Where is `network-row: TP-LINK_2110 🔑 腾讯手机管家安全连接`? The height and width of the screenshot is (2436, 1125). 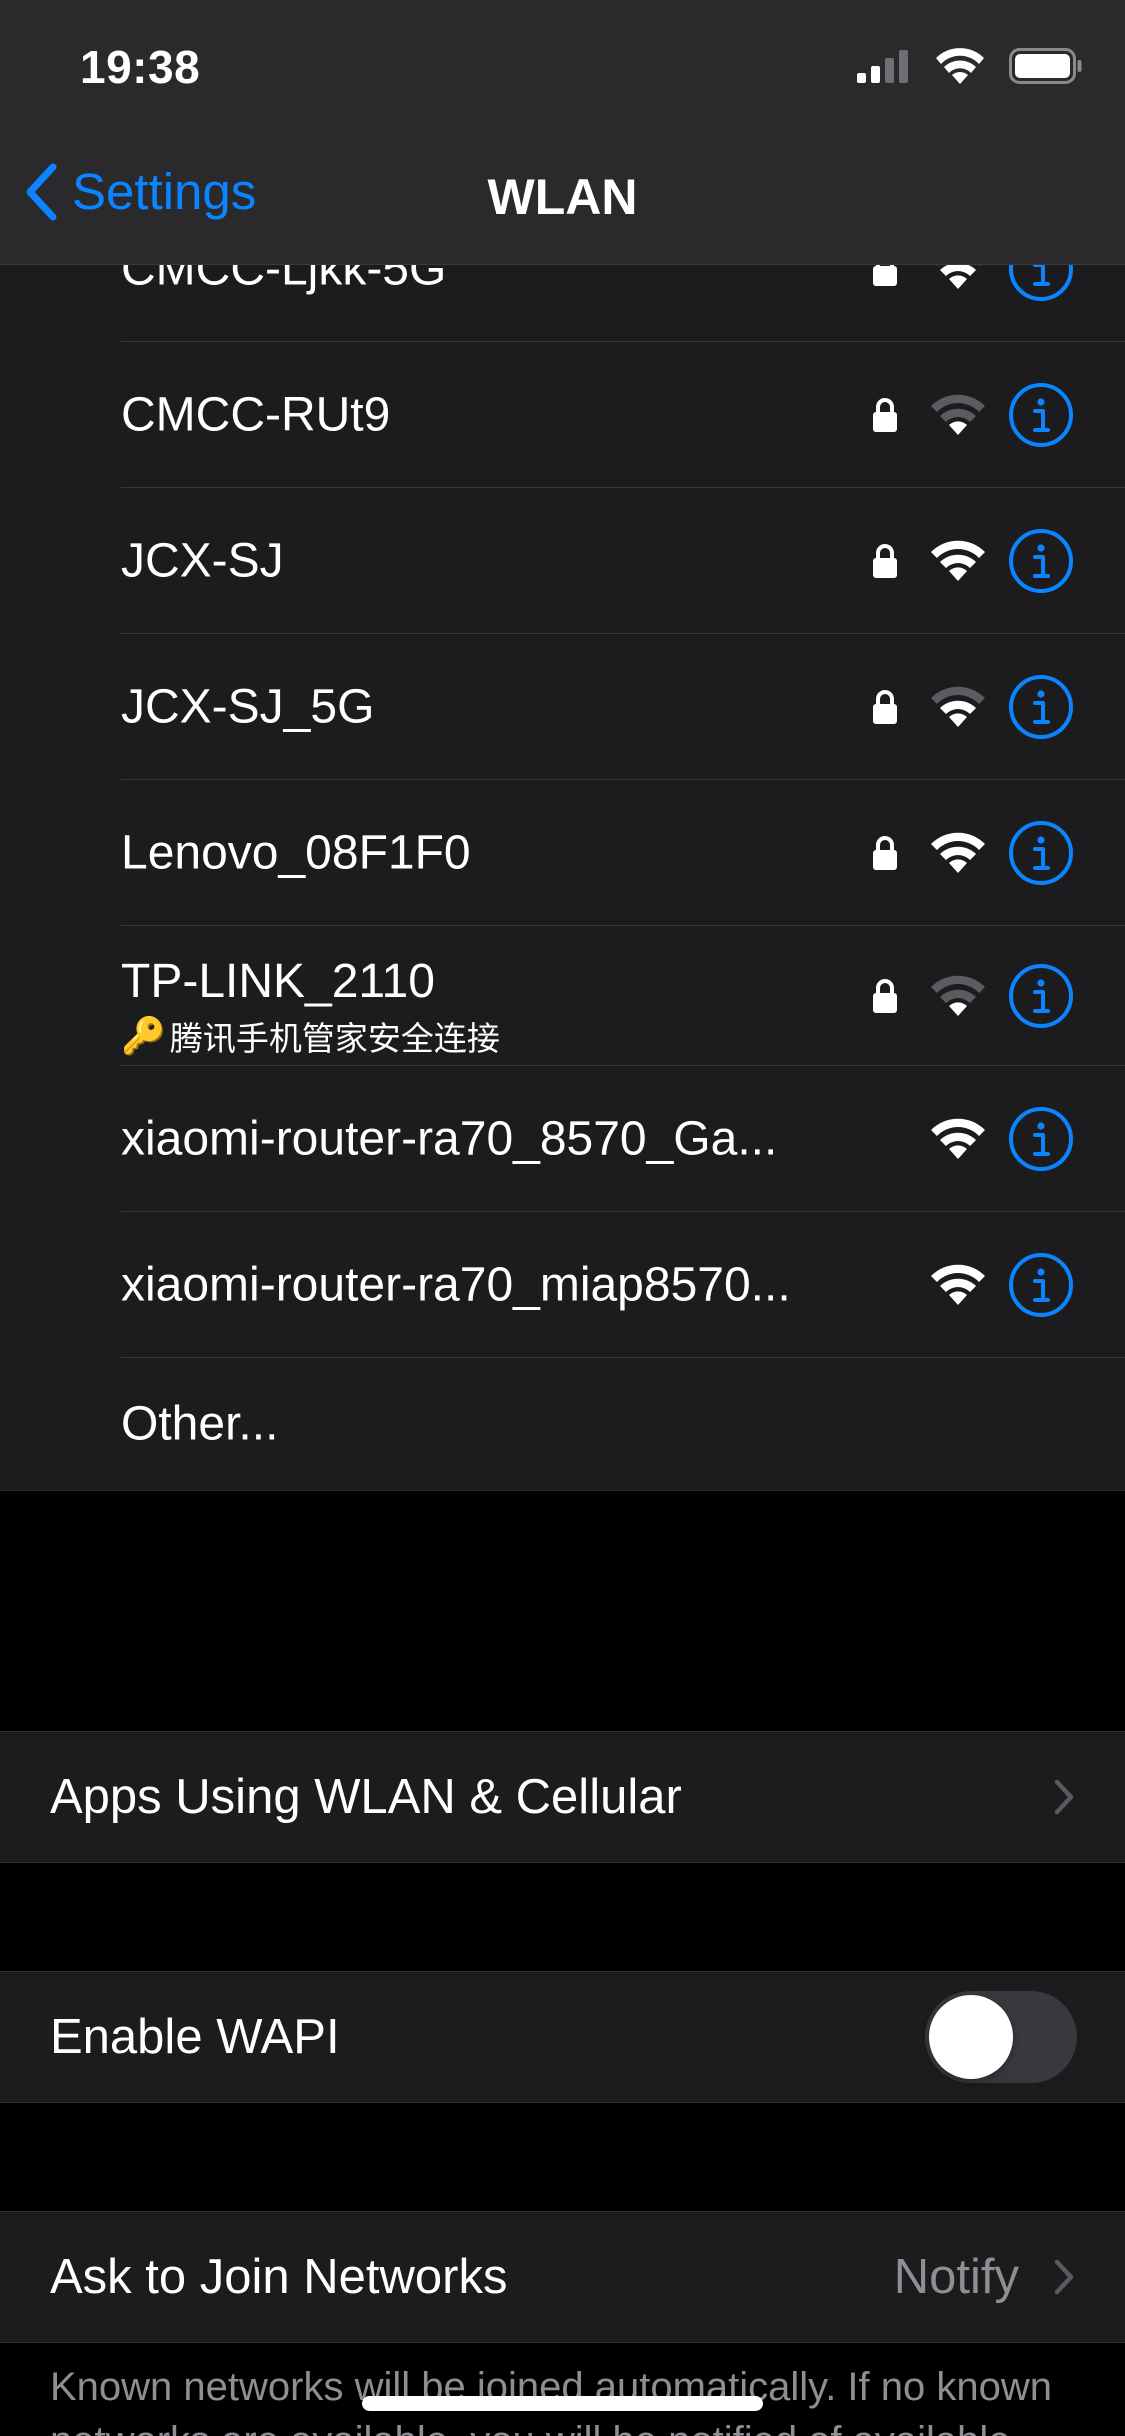
network-row: TP-LINK_2110 🔑 腾讯手机管家安全连接 is located at coordinates (562, 996).